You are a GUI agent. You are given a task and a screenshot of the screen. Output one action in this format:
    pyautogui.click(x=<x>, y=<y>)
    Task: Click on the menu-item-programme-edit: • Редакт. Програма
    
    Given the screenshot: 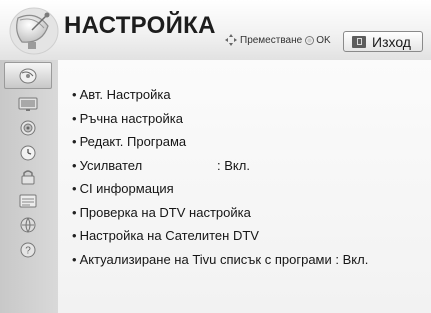 What is the action you would take?
    pyautogui.click(x=220, y=142)
    